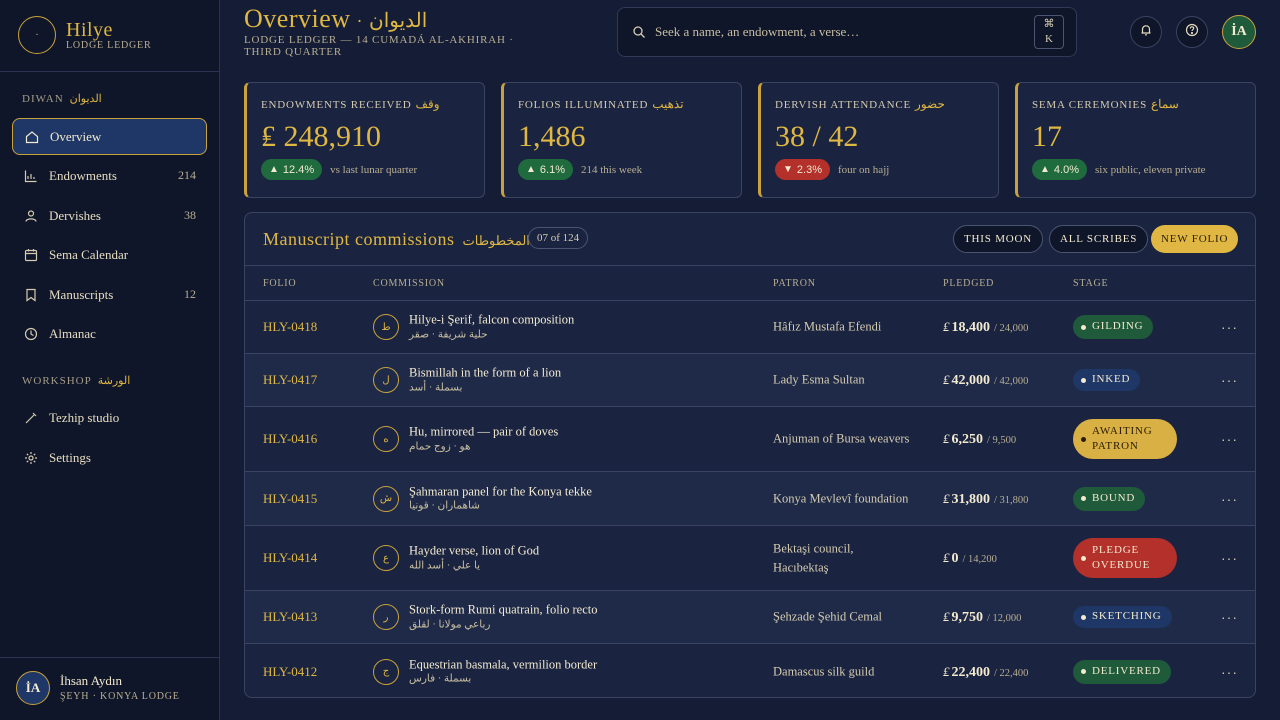 The height and width of the screenshot is (720, 1280). I want to click on clock-icon, so click(31, 334).